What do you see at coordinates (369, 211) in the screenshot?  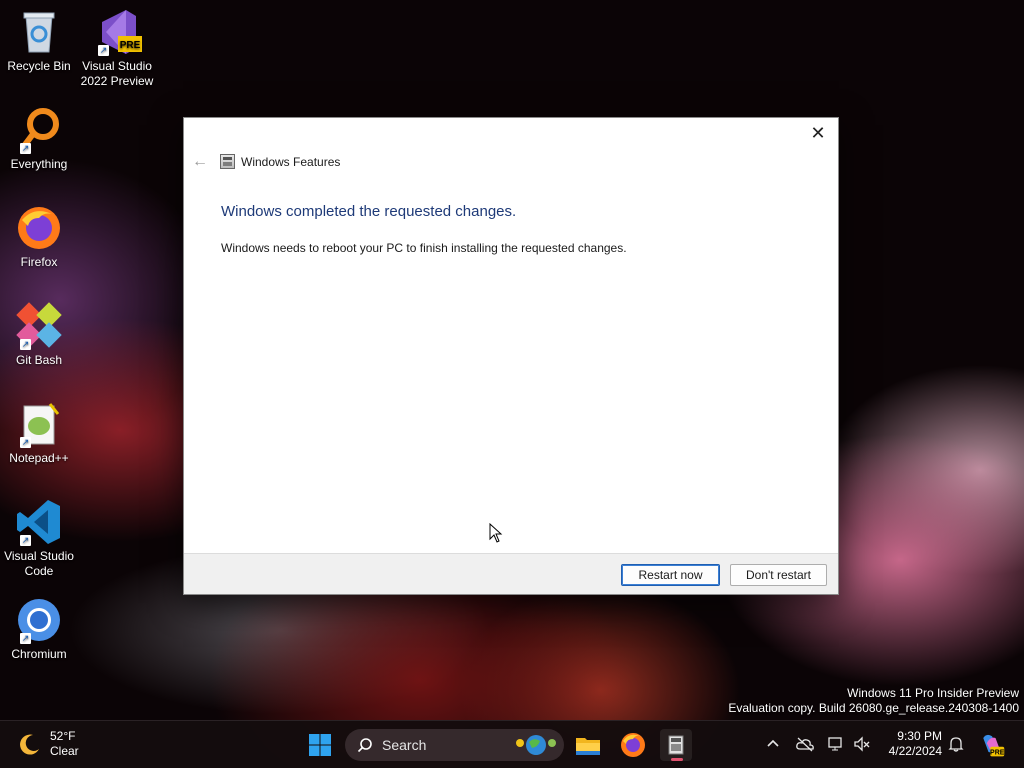 I see `dialog-heading: Windows completed the requested changes.` at bounding box center [369, 211].